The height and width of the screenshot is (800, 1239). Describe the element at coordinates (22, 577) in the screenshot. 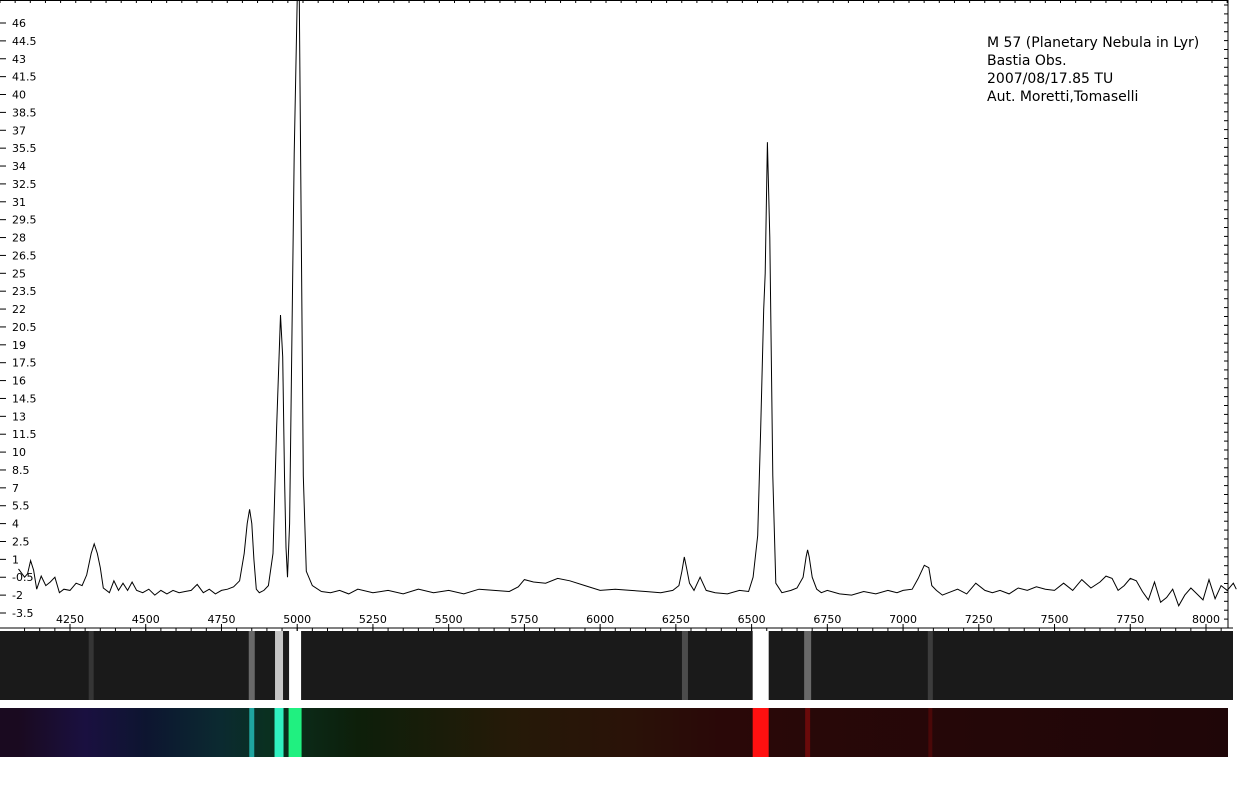

I see `y-tick-label: -0.5` at that location.